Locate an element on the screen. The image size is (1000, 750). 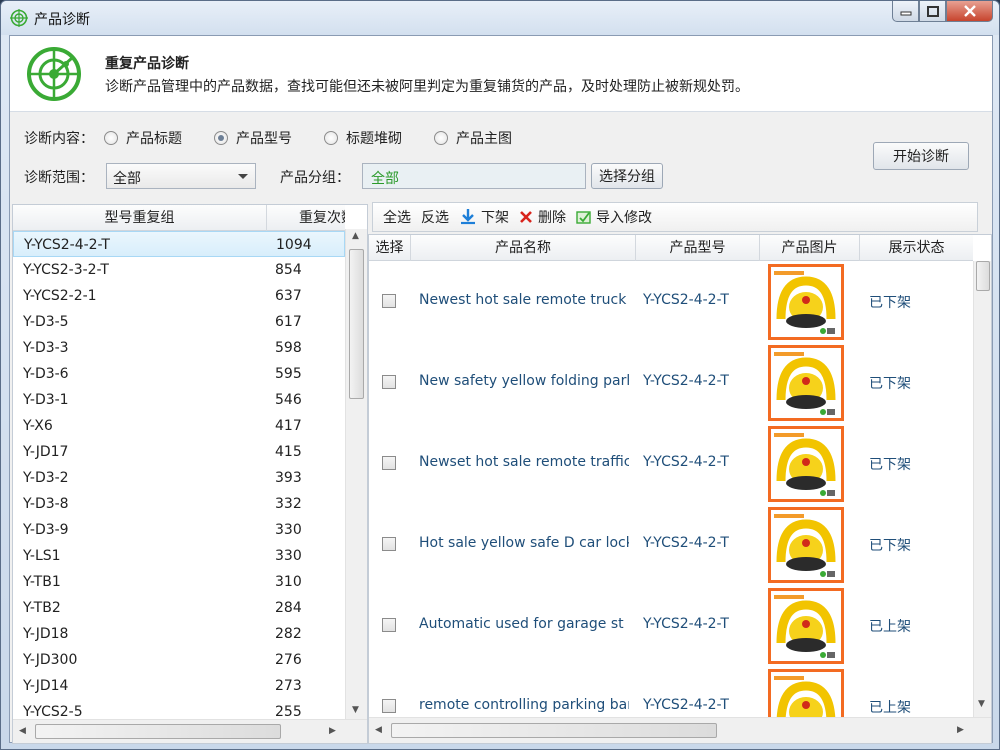
radio-dot-selected is located at coordinates (221, 138).